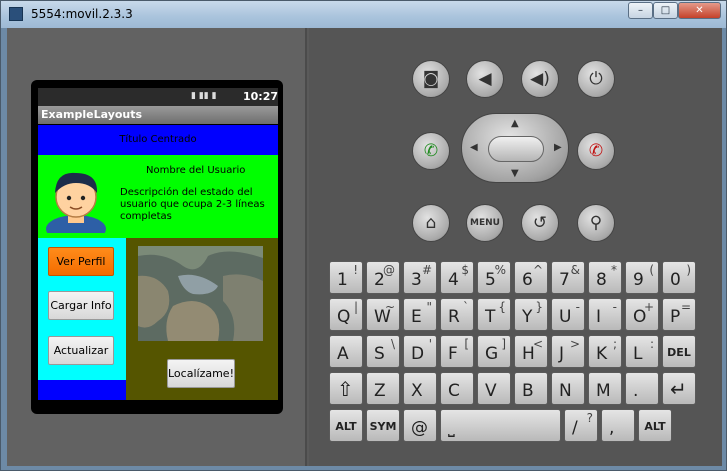  Describe the element at coordinates (81, 350) in the screenshot. I see `actualizar-button: Actualizar` at that location.